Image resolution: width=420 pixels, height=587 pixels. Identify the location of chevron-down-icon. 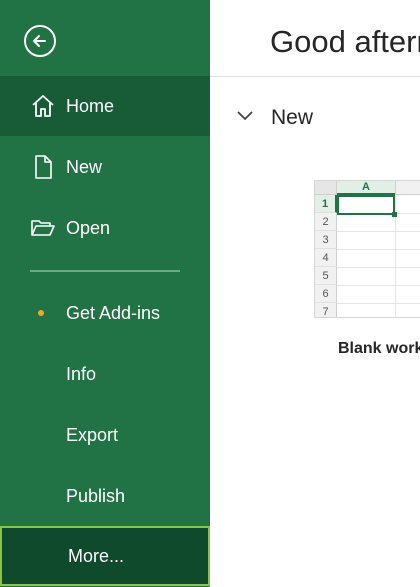
(245, 116).